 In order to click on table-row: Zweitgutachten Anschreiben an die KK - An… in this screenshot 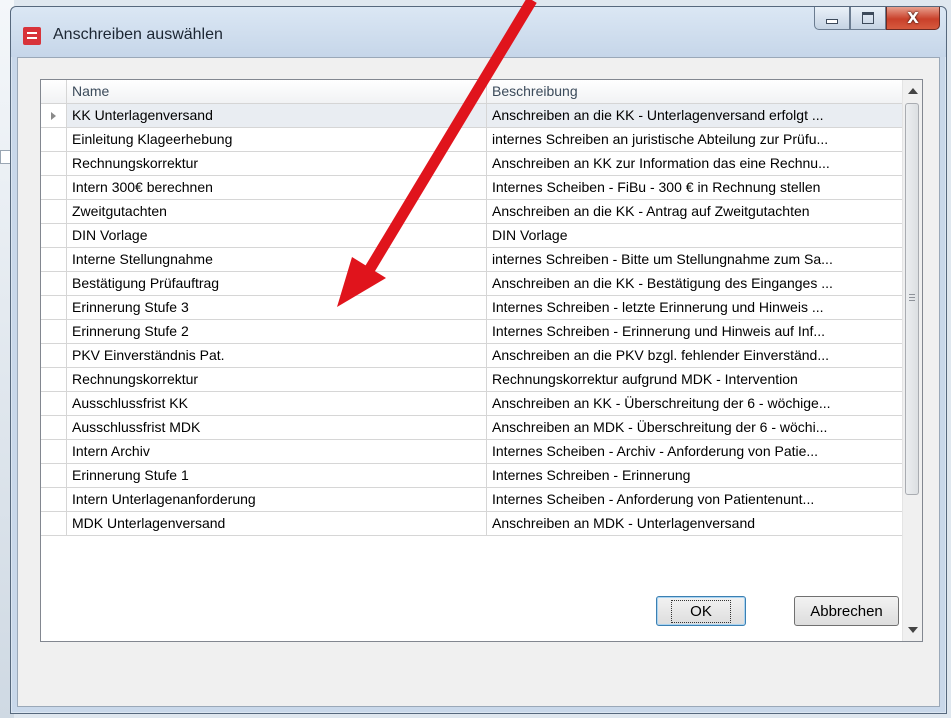, I will do `click(471, 212)`.